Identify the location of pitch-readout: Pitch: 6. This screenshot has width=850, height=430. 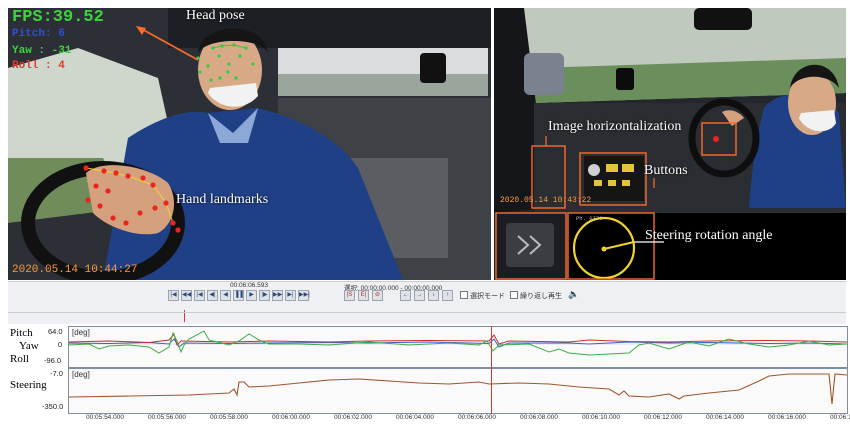
(38, 34).